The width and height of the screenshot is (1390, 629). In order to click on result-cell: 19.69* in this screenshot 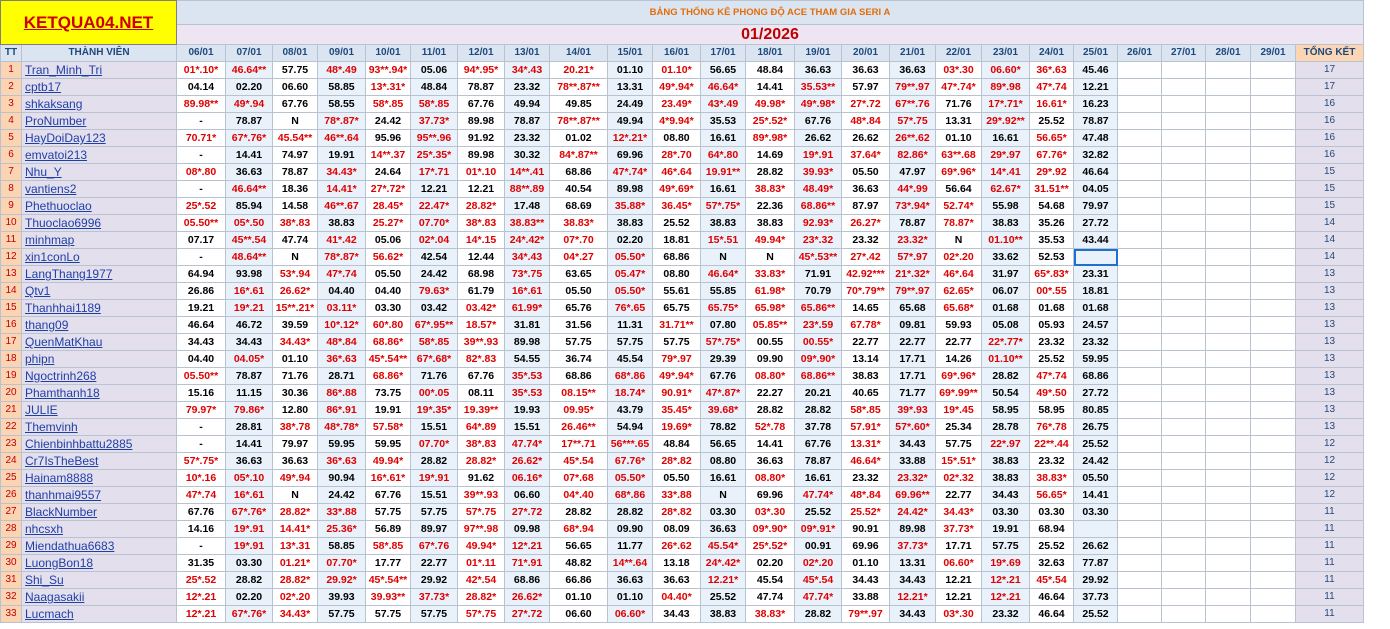, I will do `click(676, 427)`.